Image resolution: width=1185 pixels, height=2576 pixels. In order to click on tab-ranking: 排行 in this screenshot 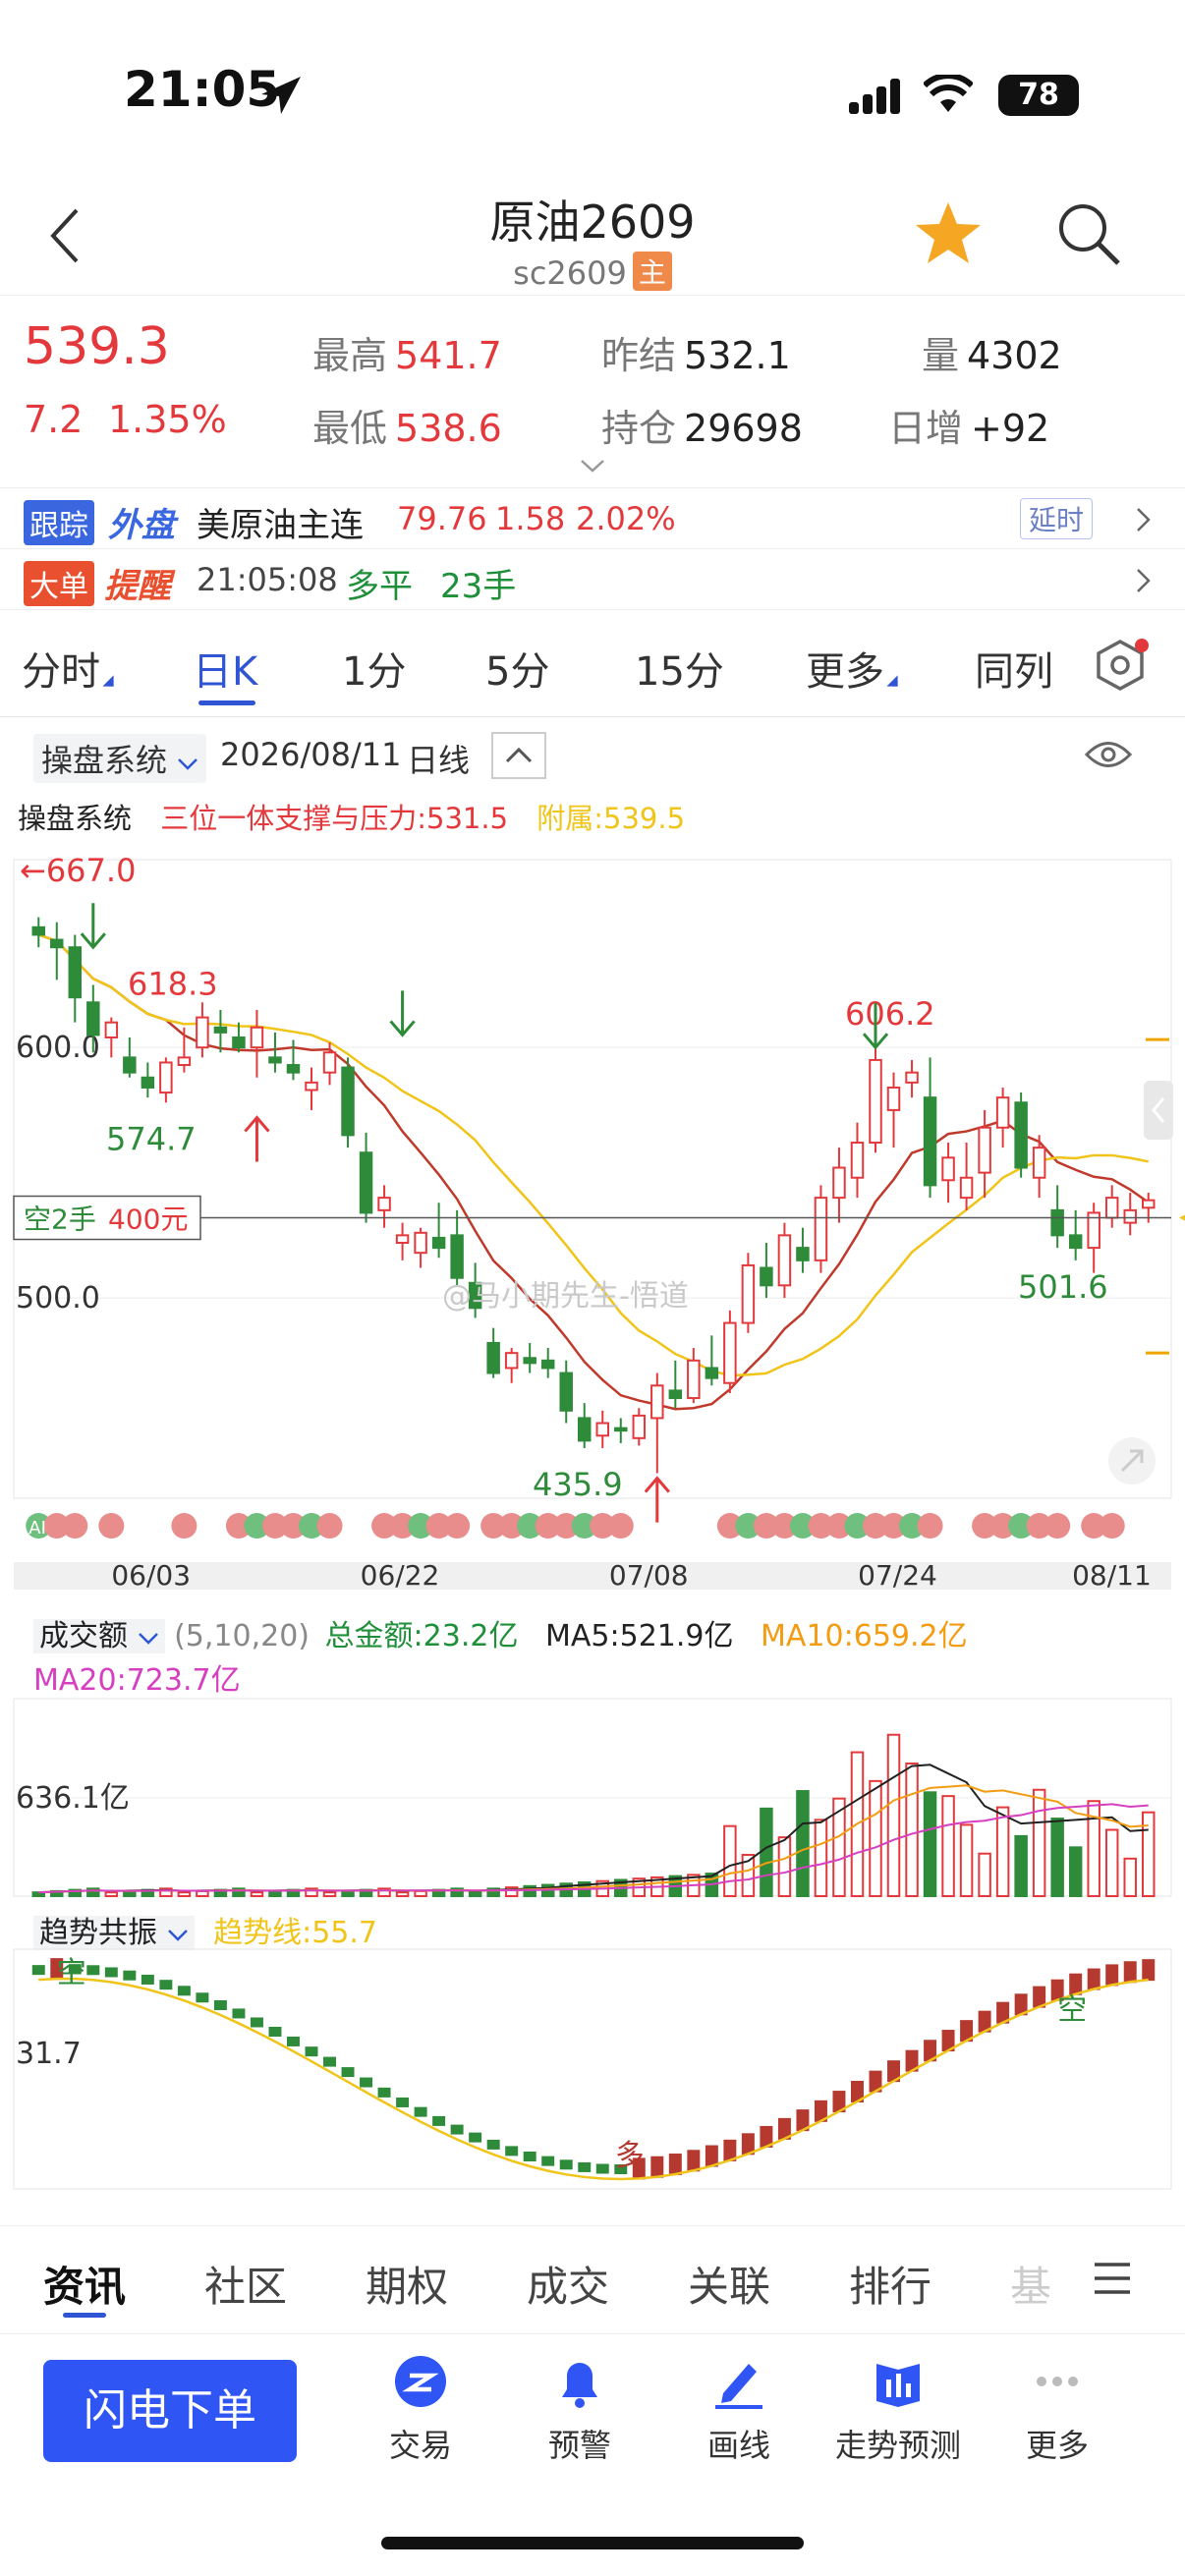, I will do `click(890, 2284)`.